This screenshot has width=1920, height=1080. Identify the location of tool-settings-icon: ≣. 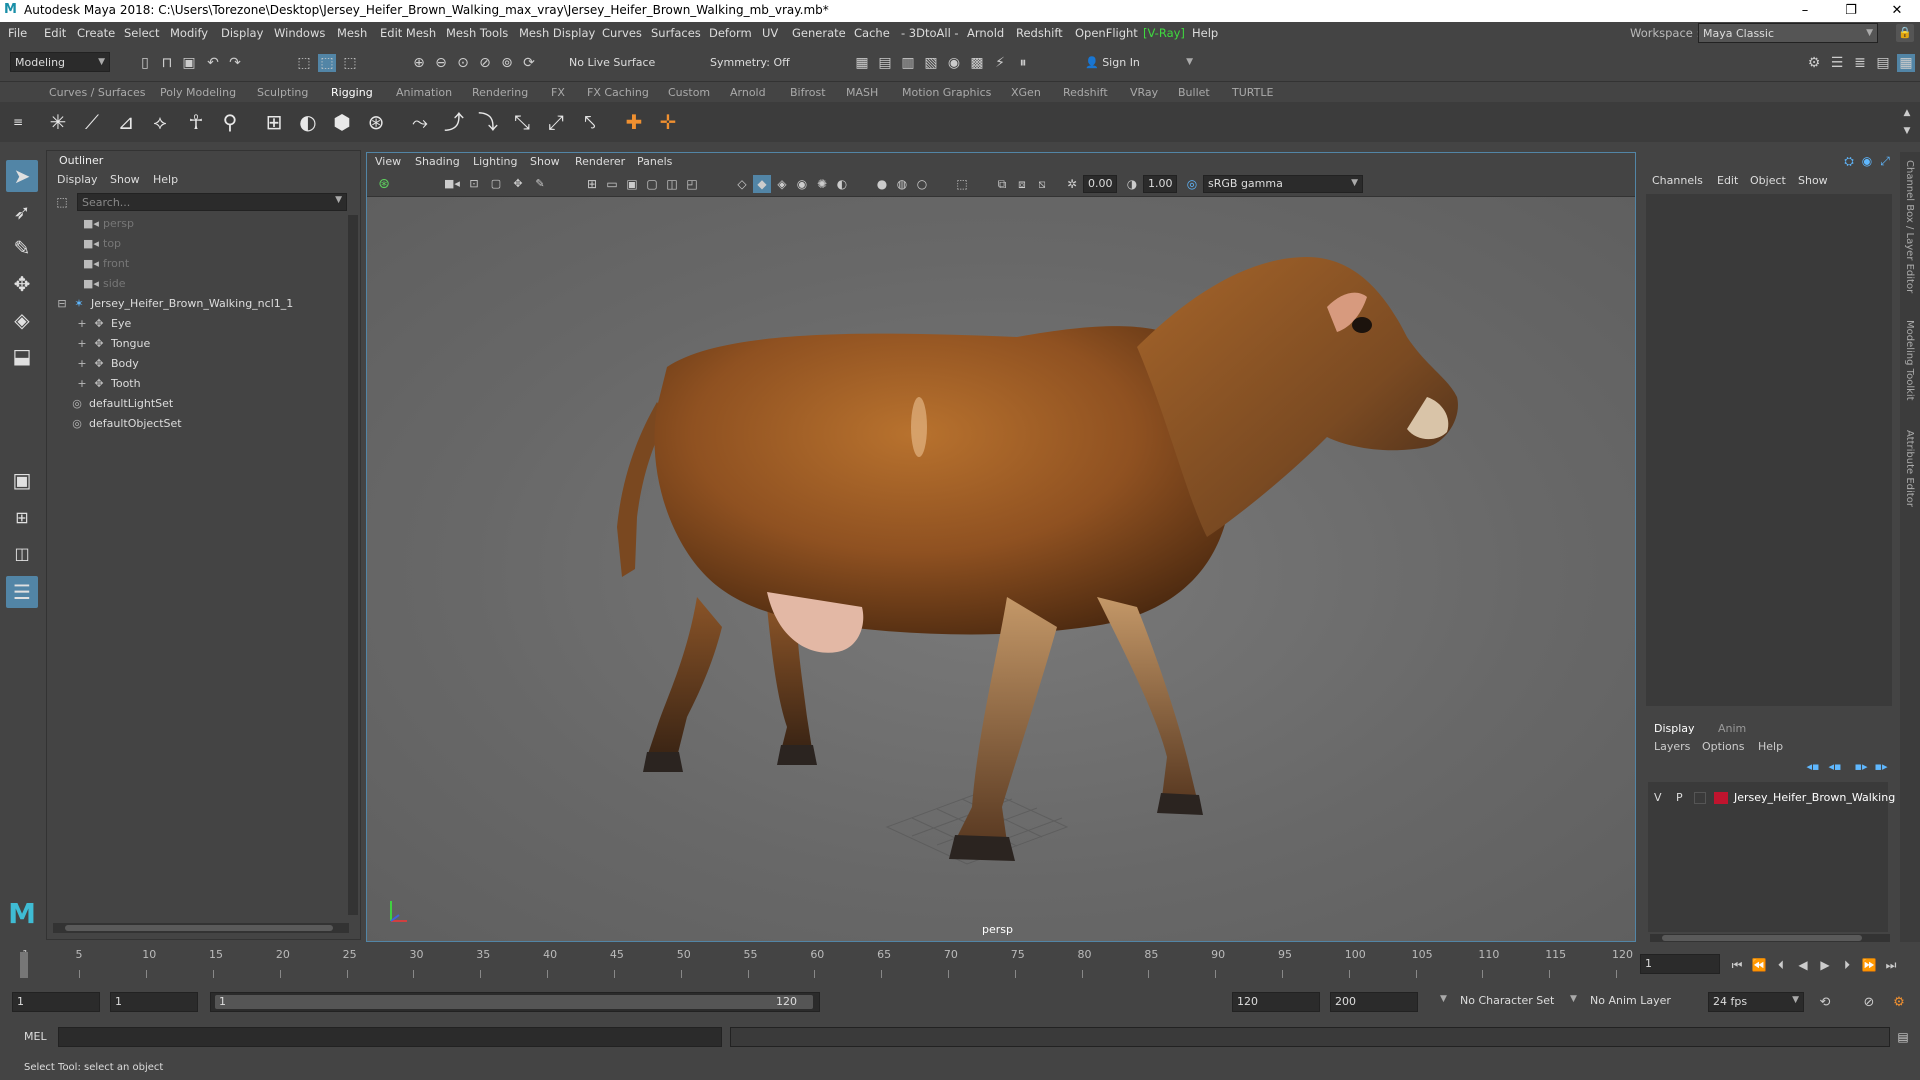
(1860, 63).